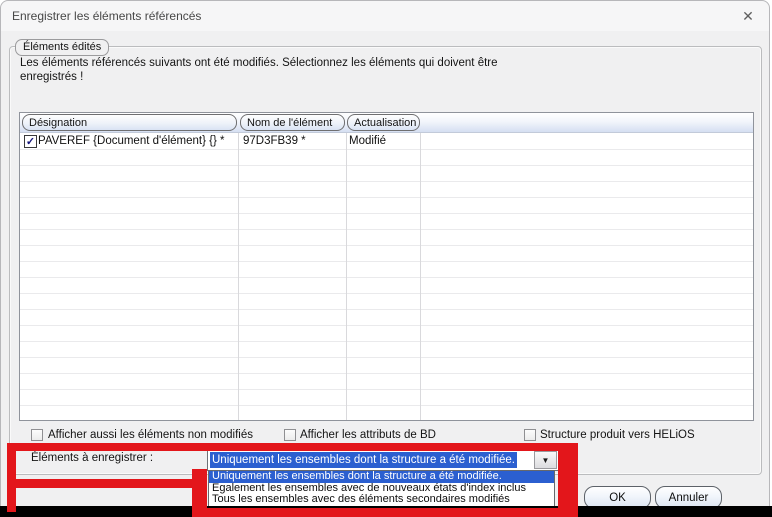 Image resolution: width=772 pixels, height=517 pixels. What do you see at coordinates (92, 458) in the screenshot?
I see `save-elements-label: Éléments à enregistrer :` at bounding box center [92, 458].